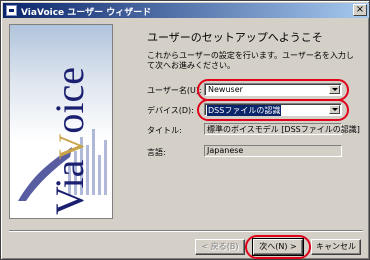 The width and height of the screenshot is (370, 260). What do you see at coordinates (225, 150) in the screenshot?
I see `language-value: Japanese` at bounding box center [225, 150].